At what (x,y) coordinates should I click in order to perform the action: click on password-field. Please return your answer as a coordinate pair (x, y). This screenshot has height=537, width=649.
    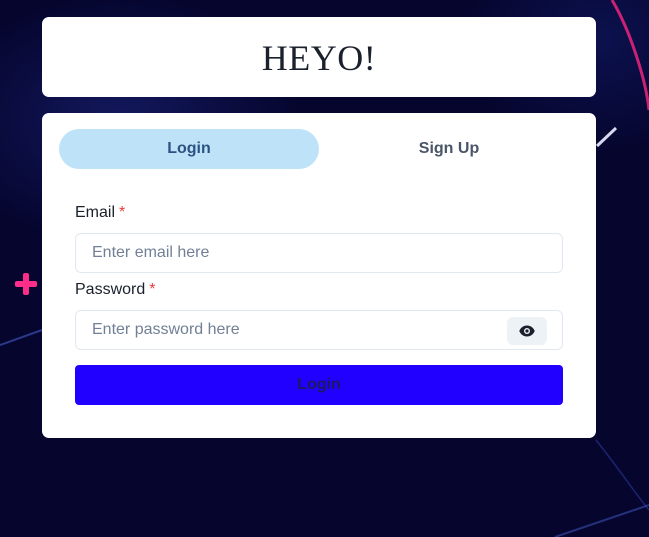
    Looking at the image, I should click on (319, 330).